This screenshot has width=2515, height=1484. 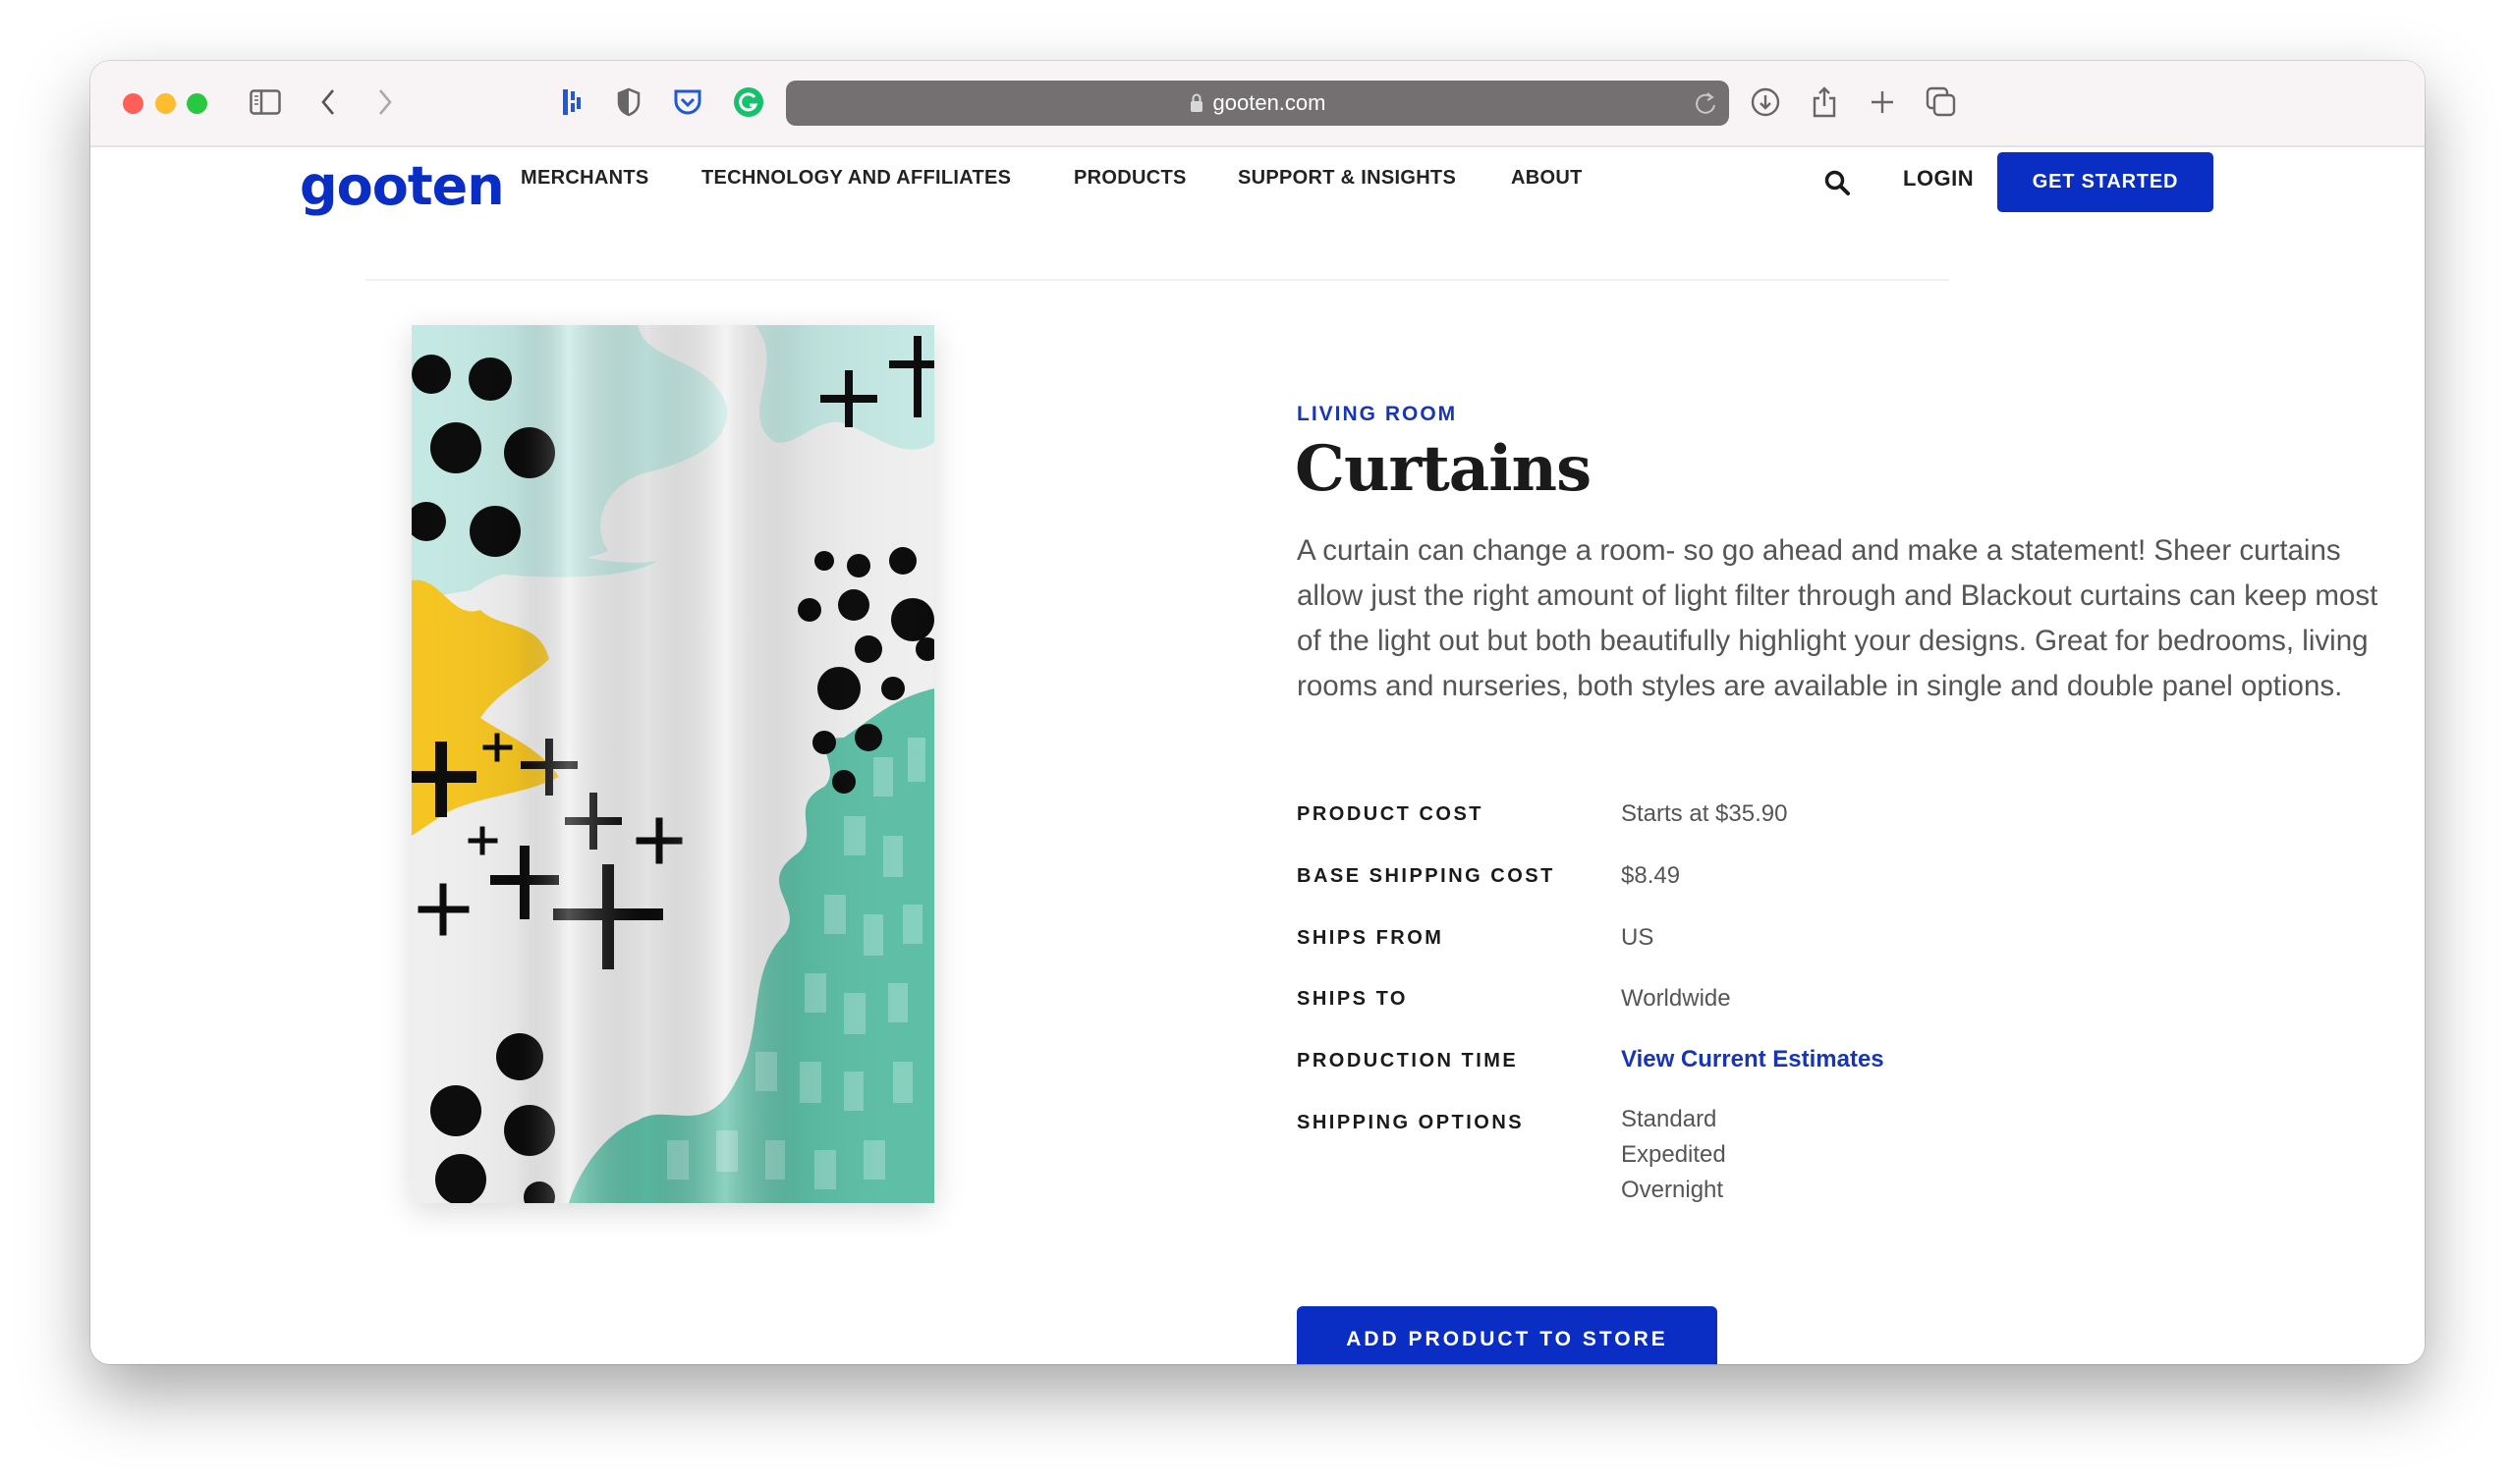 What do you see at coordinates (328, 102) in the screenshot?
I see `back-icon` at bounding box center [328, 102].